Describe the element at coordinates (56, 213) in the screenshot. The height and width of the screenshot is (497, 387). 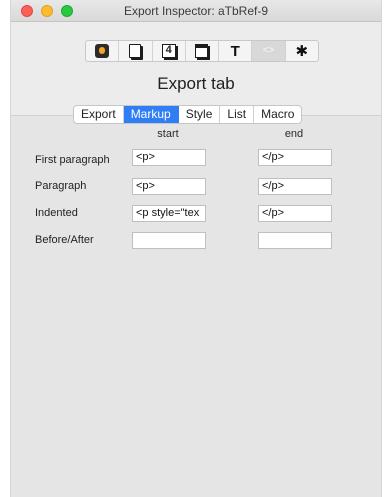
I see `row-label-indented: Indented` at that location.